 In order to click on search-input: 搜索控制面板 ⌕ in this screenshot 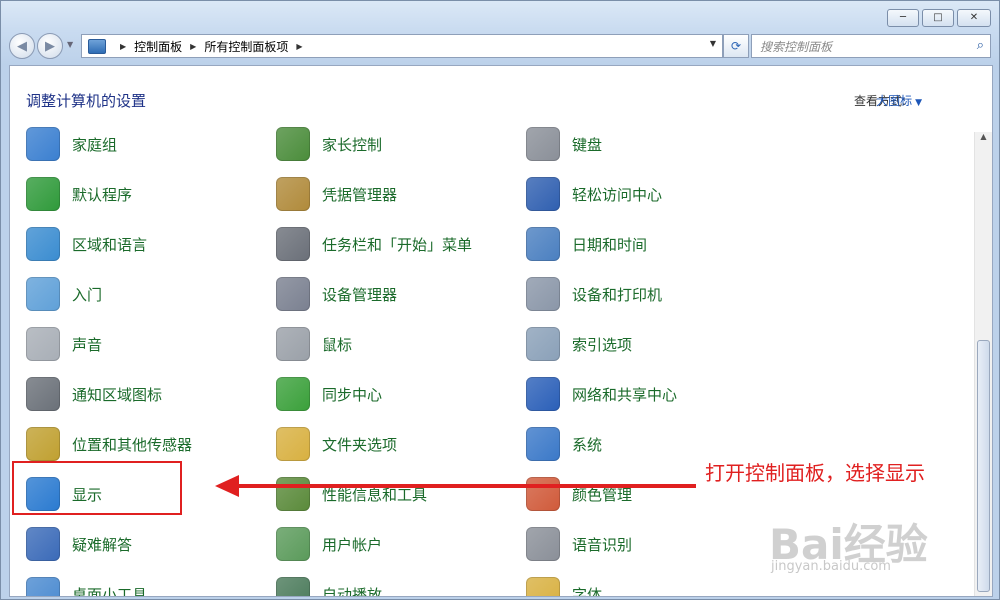, I will do `click(871, 46)`.